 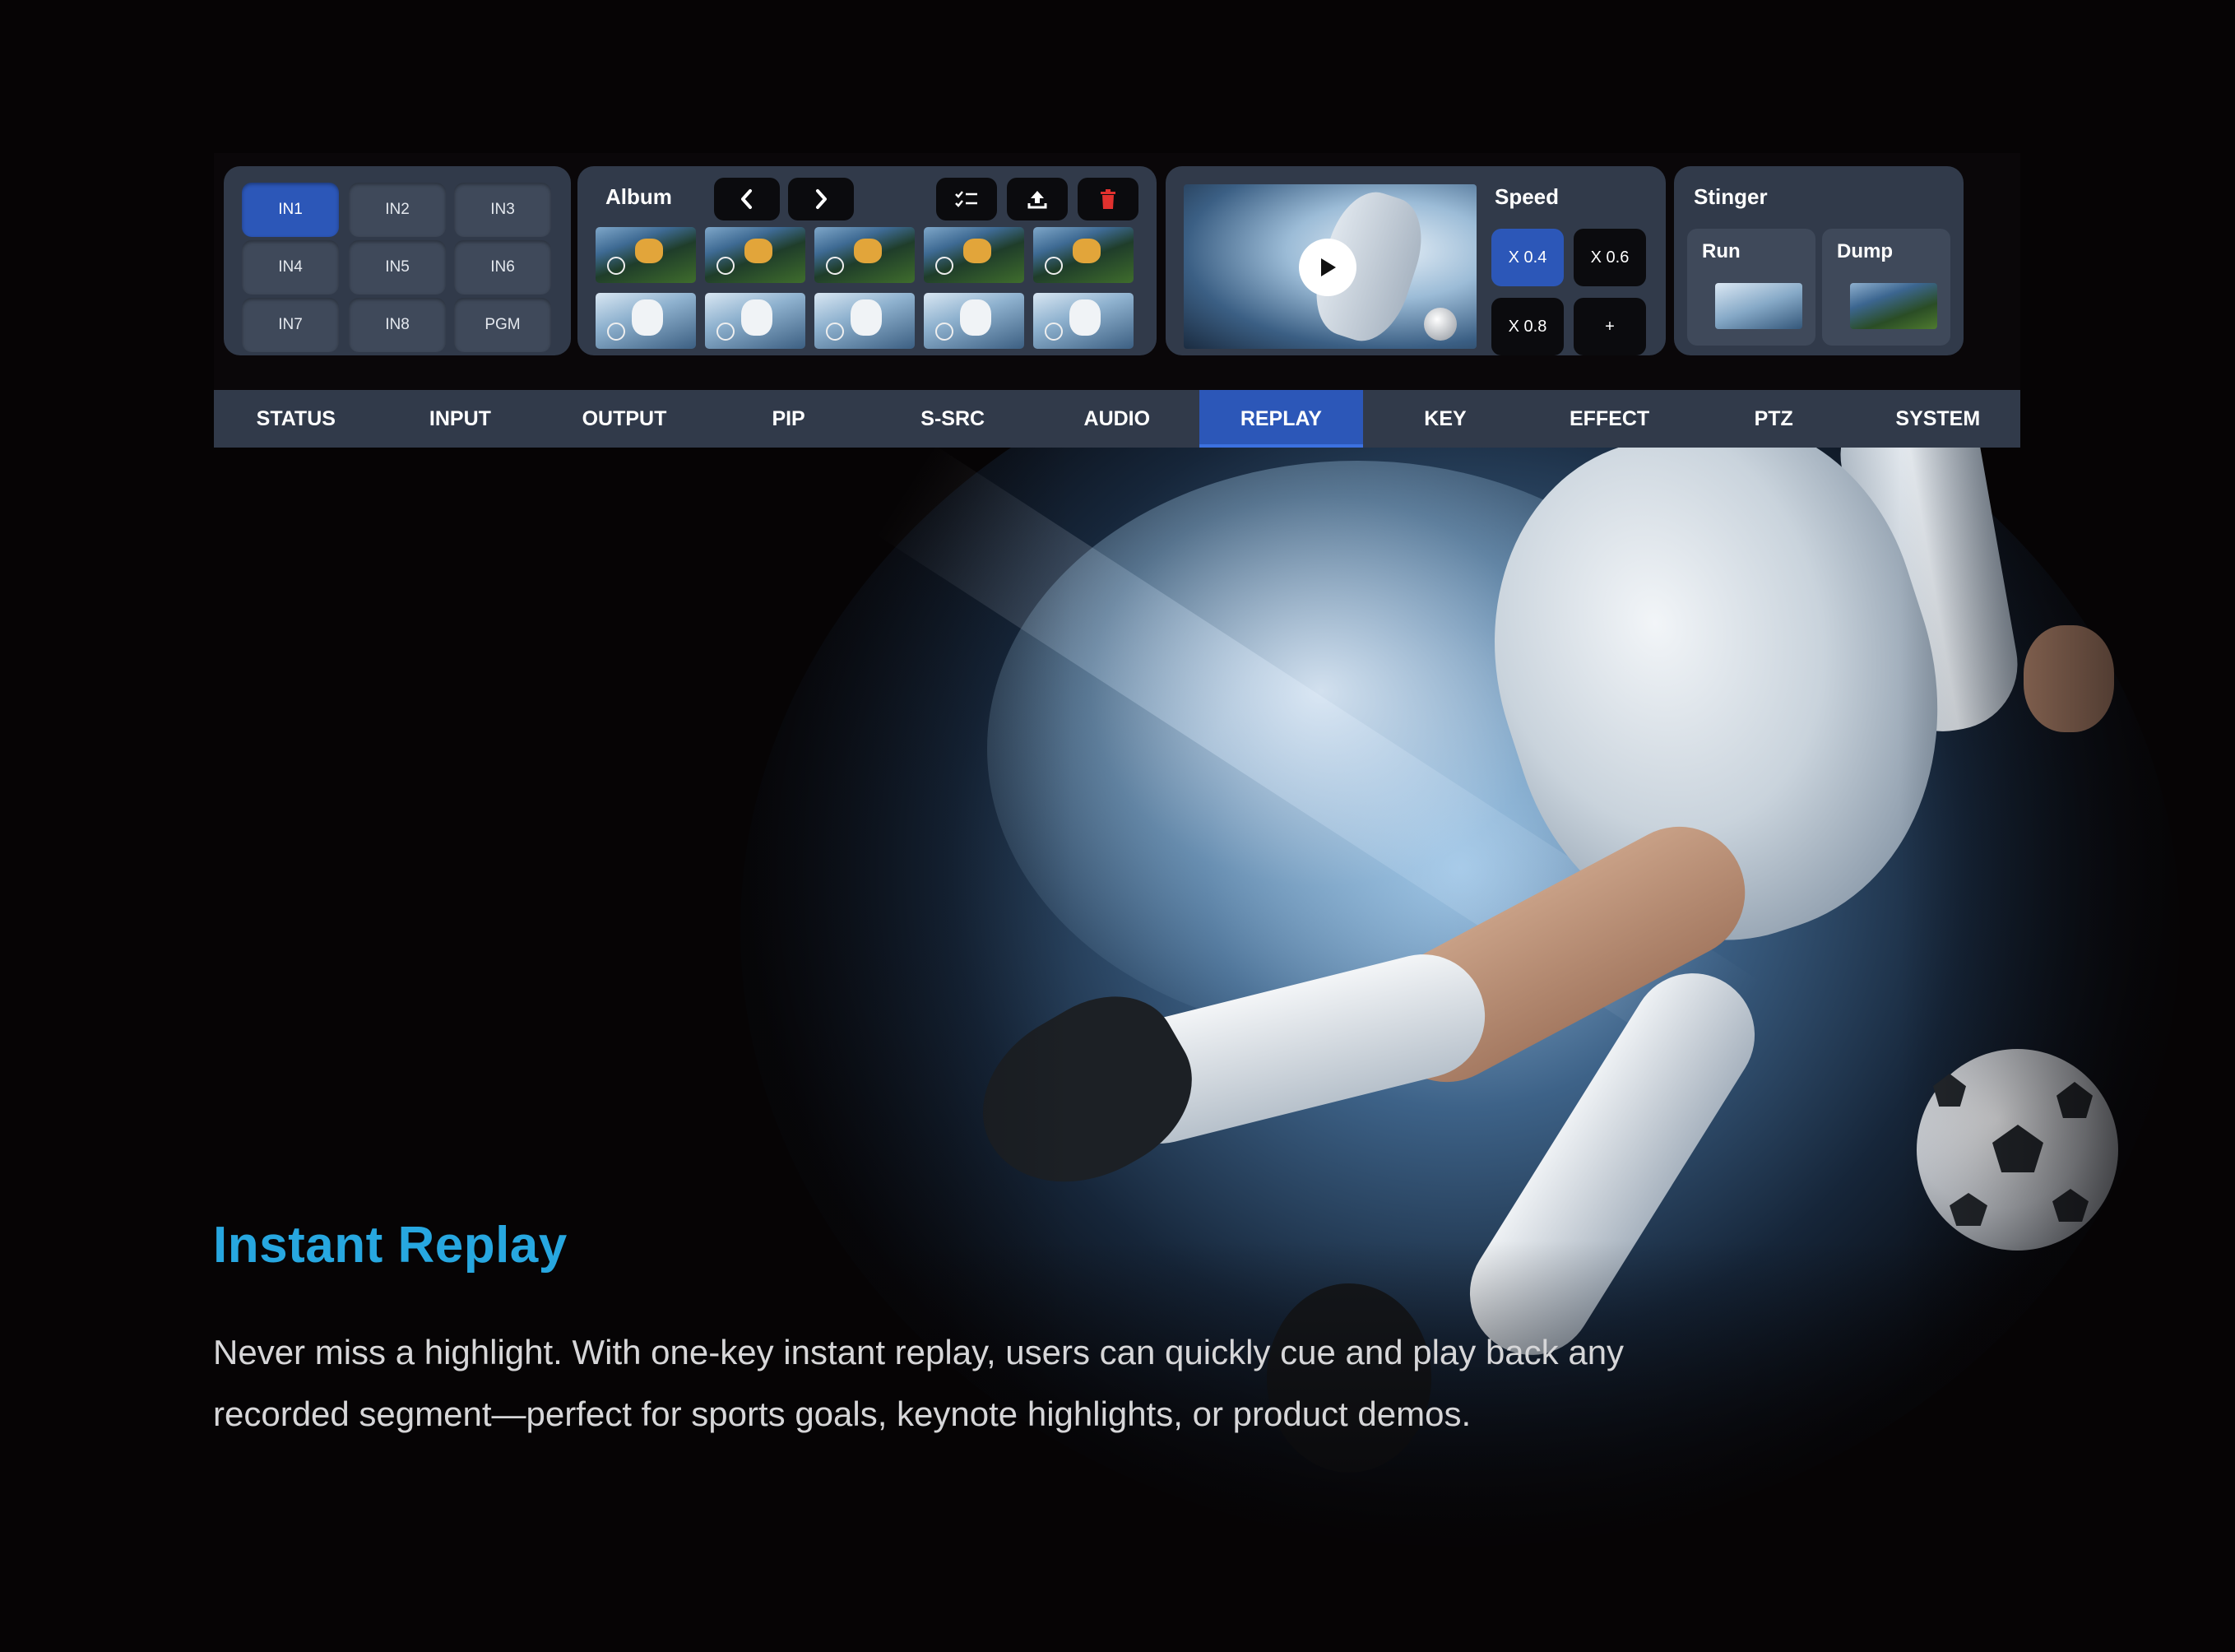 I want to click on tab-pip: PIP, so click(x=789, y=419).